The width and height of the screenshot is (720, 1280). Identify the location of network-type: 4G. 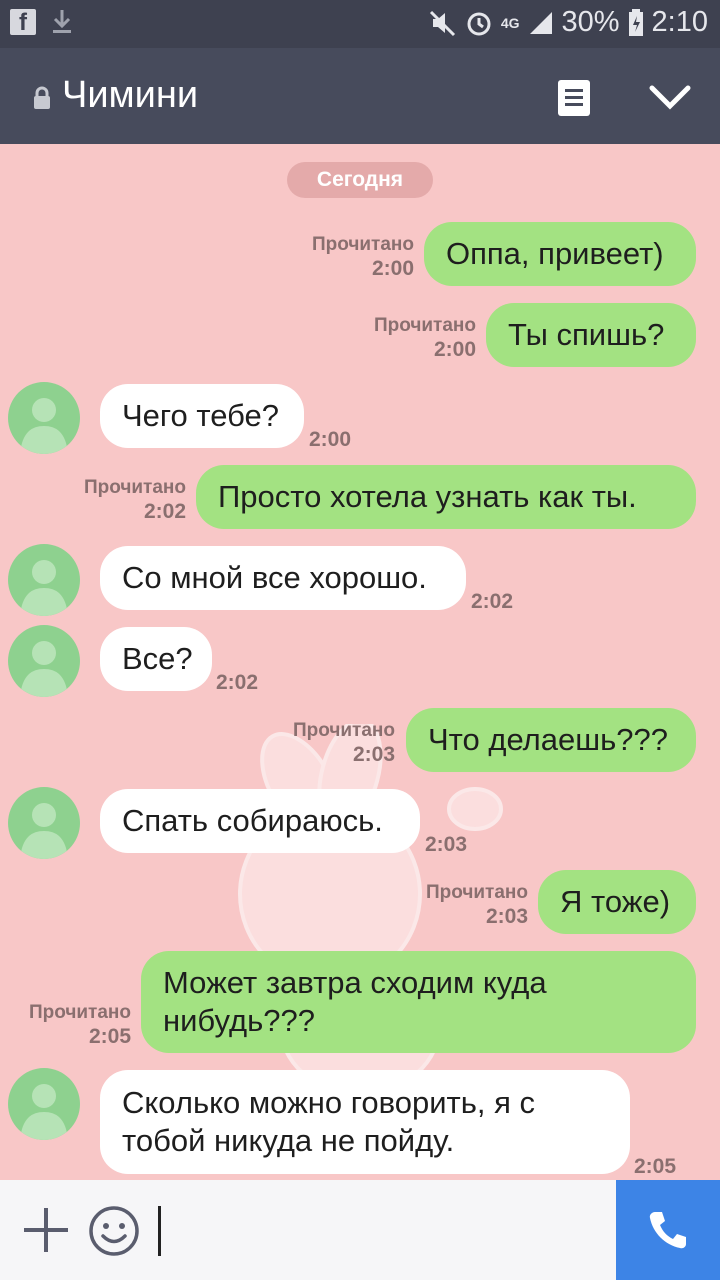
(510, 22).